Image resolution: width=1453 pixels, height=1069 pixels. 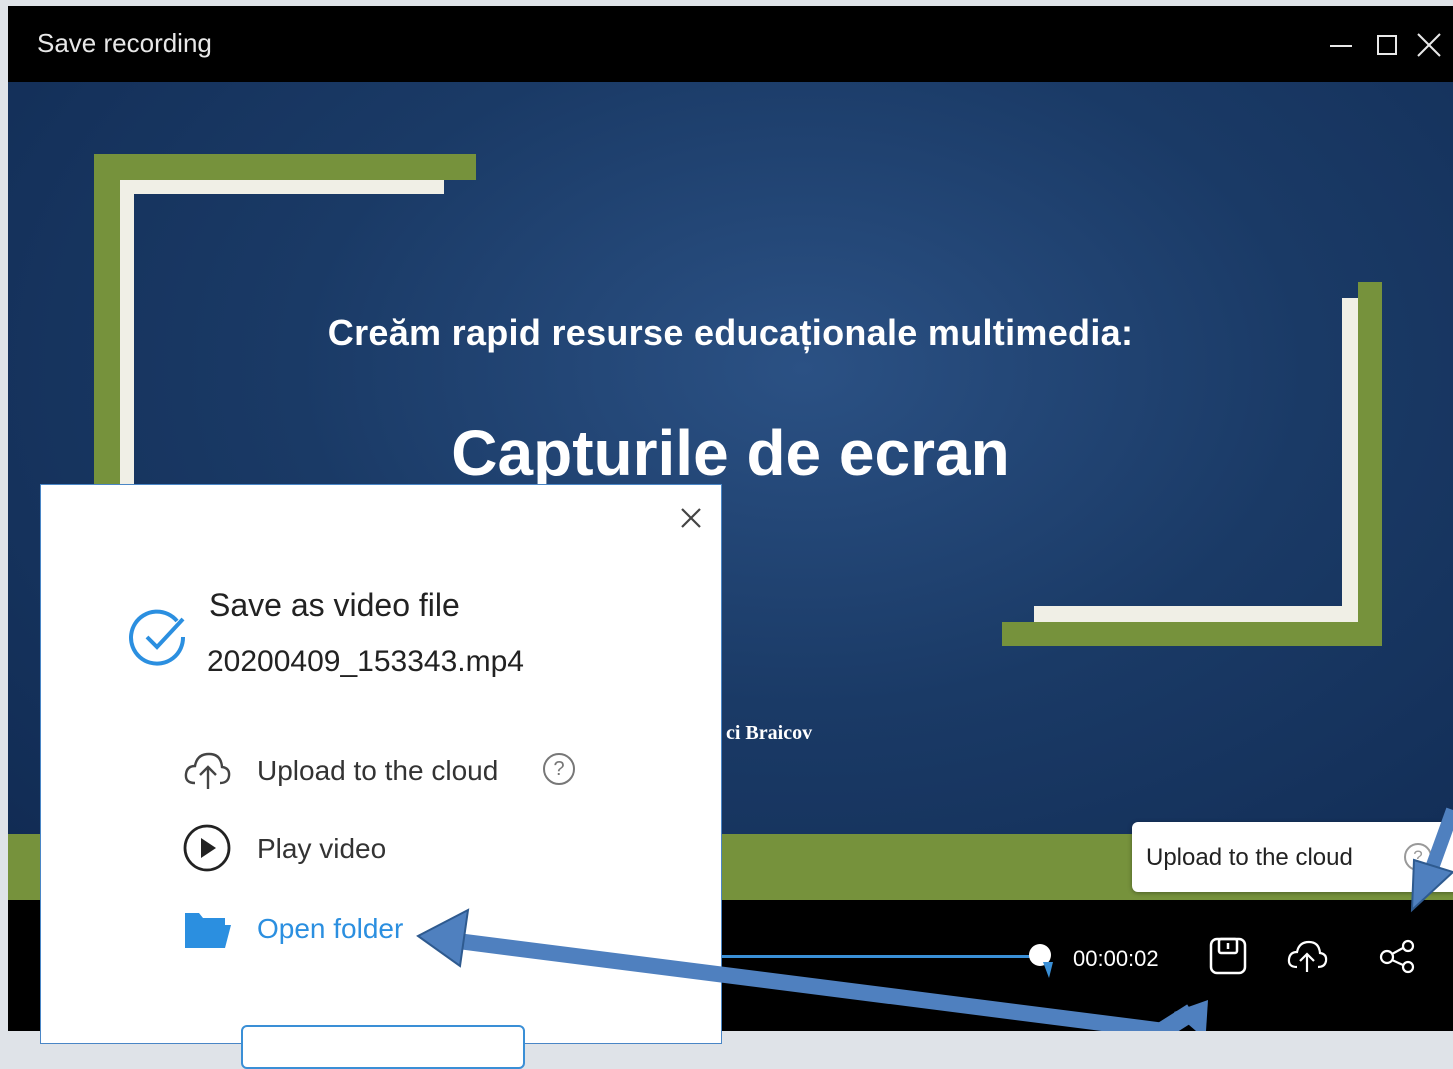 What do you see at coordinates (1116, 958) in the screenshot?
I see `timecode: 00:00:02` at bounding box center [1116, 958].